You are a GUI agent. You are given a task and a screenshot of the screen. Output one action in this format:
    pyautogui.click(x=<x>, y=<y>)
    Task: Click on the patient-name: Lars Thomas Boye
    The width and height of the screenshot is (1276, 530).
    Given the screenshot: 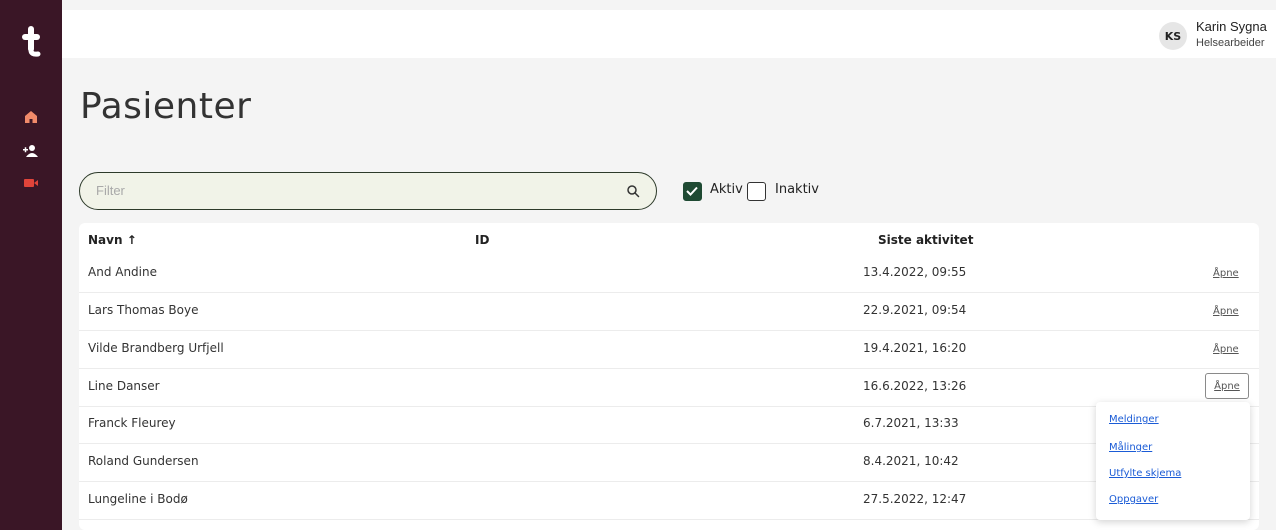 What is the action you would take?
    pyautogui.click(x=143, y=310)
    